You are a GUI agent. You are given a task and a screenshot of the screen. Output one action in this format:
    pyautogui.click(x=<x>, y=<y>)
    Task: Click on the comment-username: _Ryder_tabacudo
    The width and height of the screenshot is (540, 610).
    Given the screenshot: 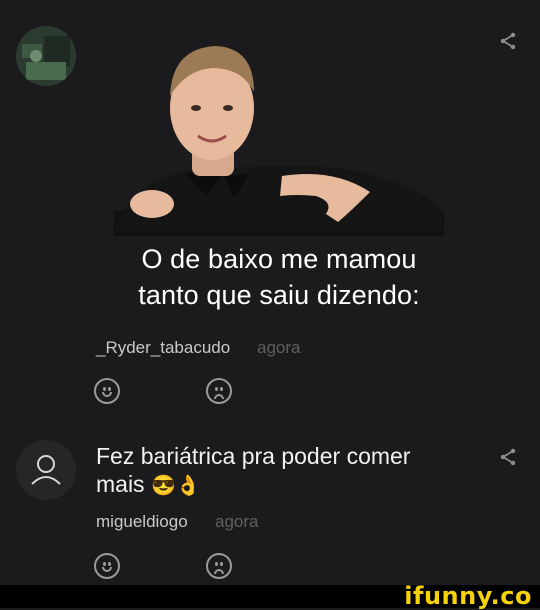 What is the action you would take?
    pyautogui.click(x=163, y=348)
    